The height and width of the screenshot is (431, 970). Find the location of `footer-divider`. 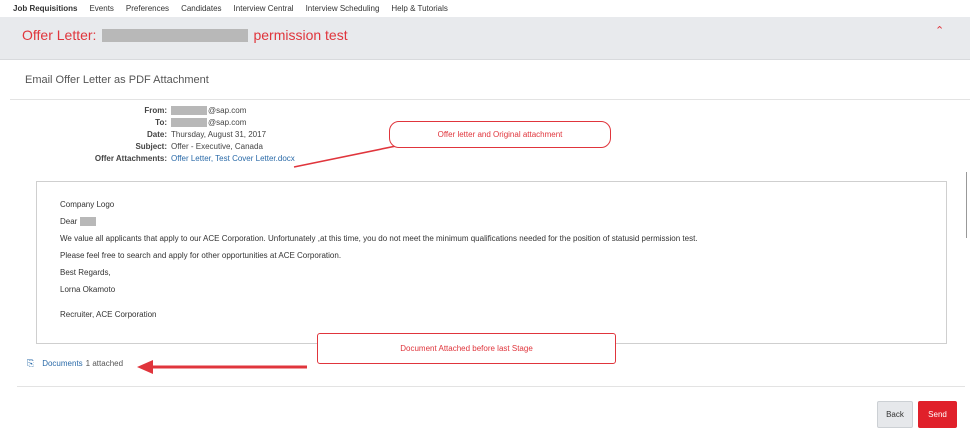

footer-divider is located at coordinates (491, 386).